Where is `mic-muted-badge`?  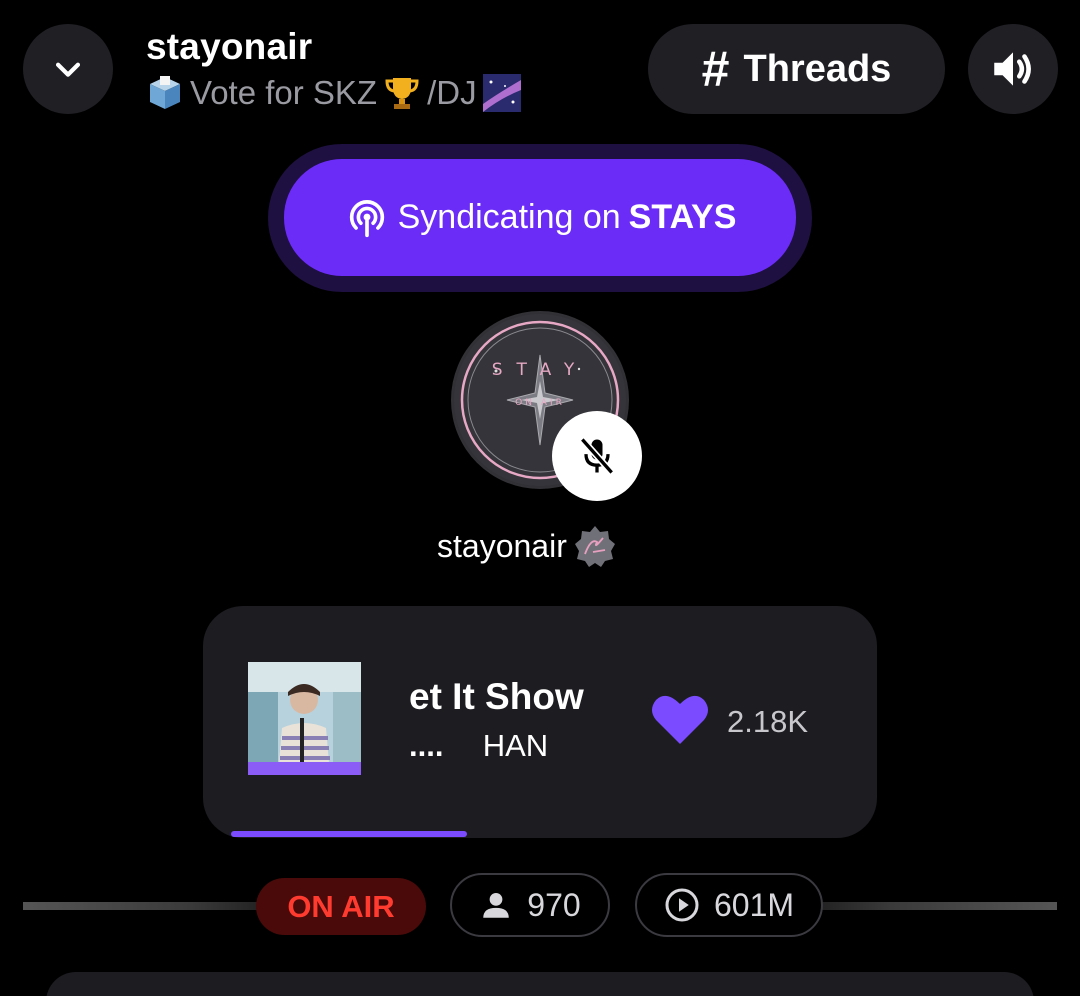 mic-muted-badge is located at coordinates (597, 456).